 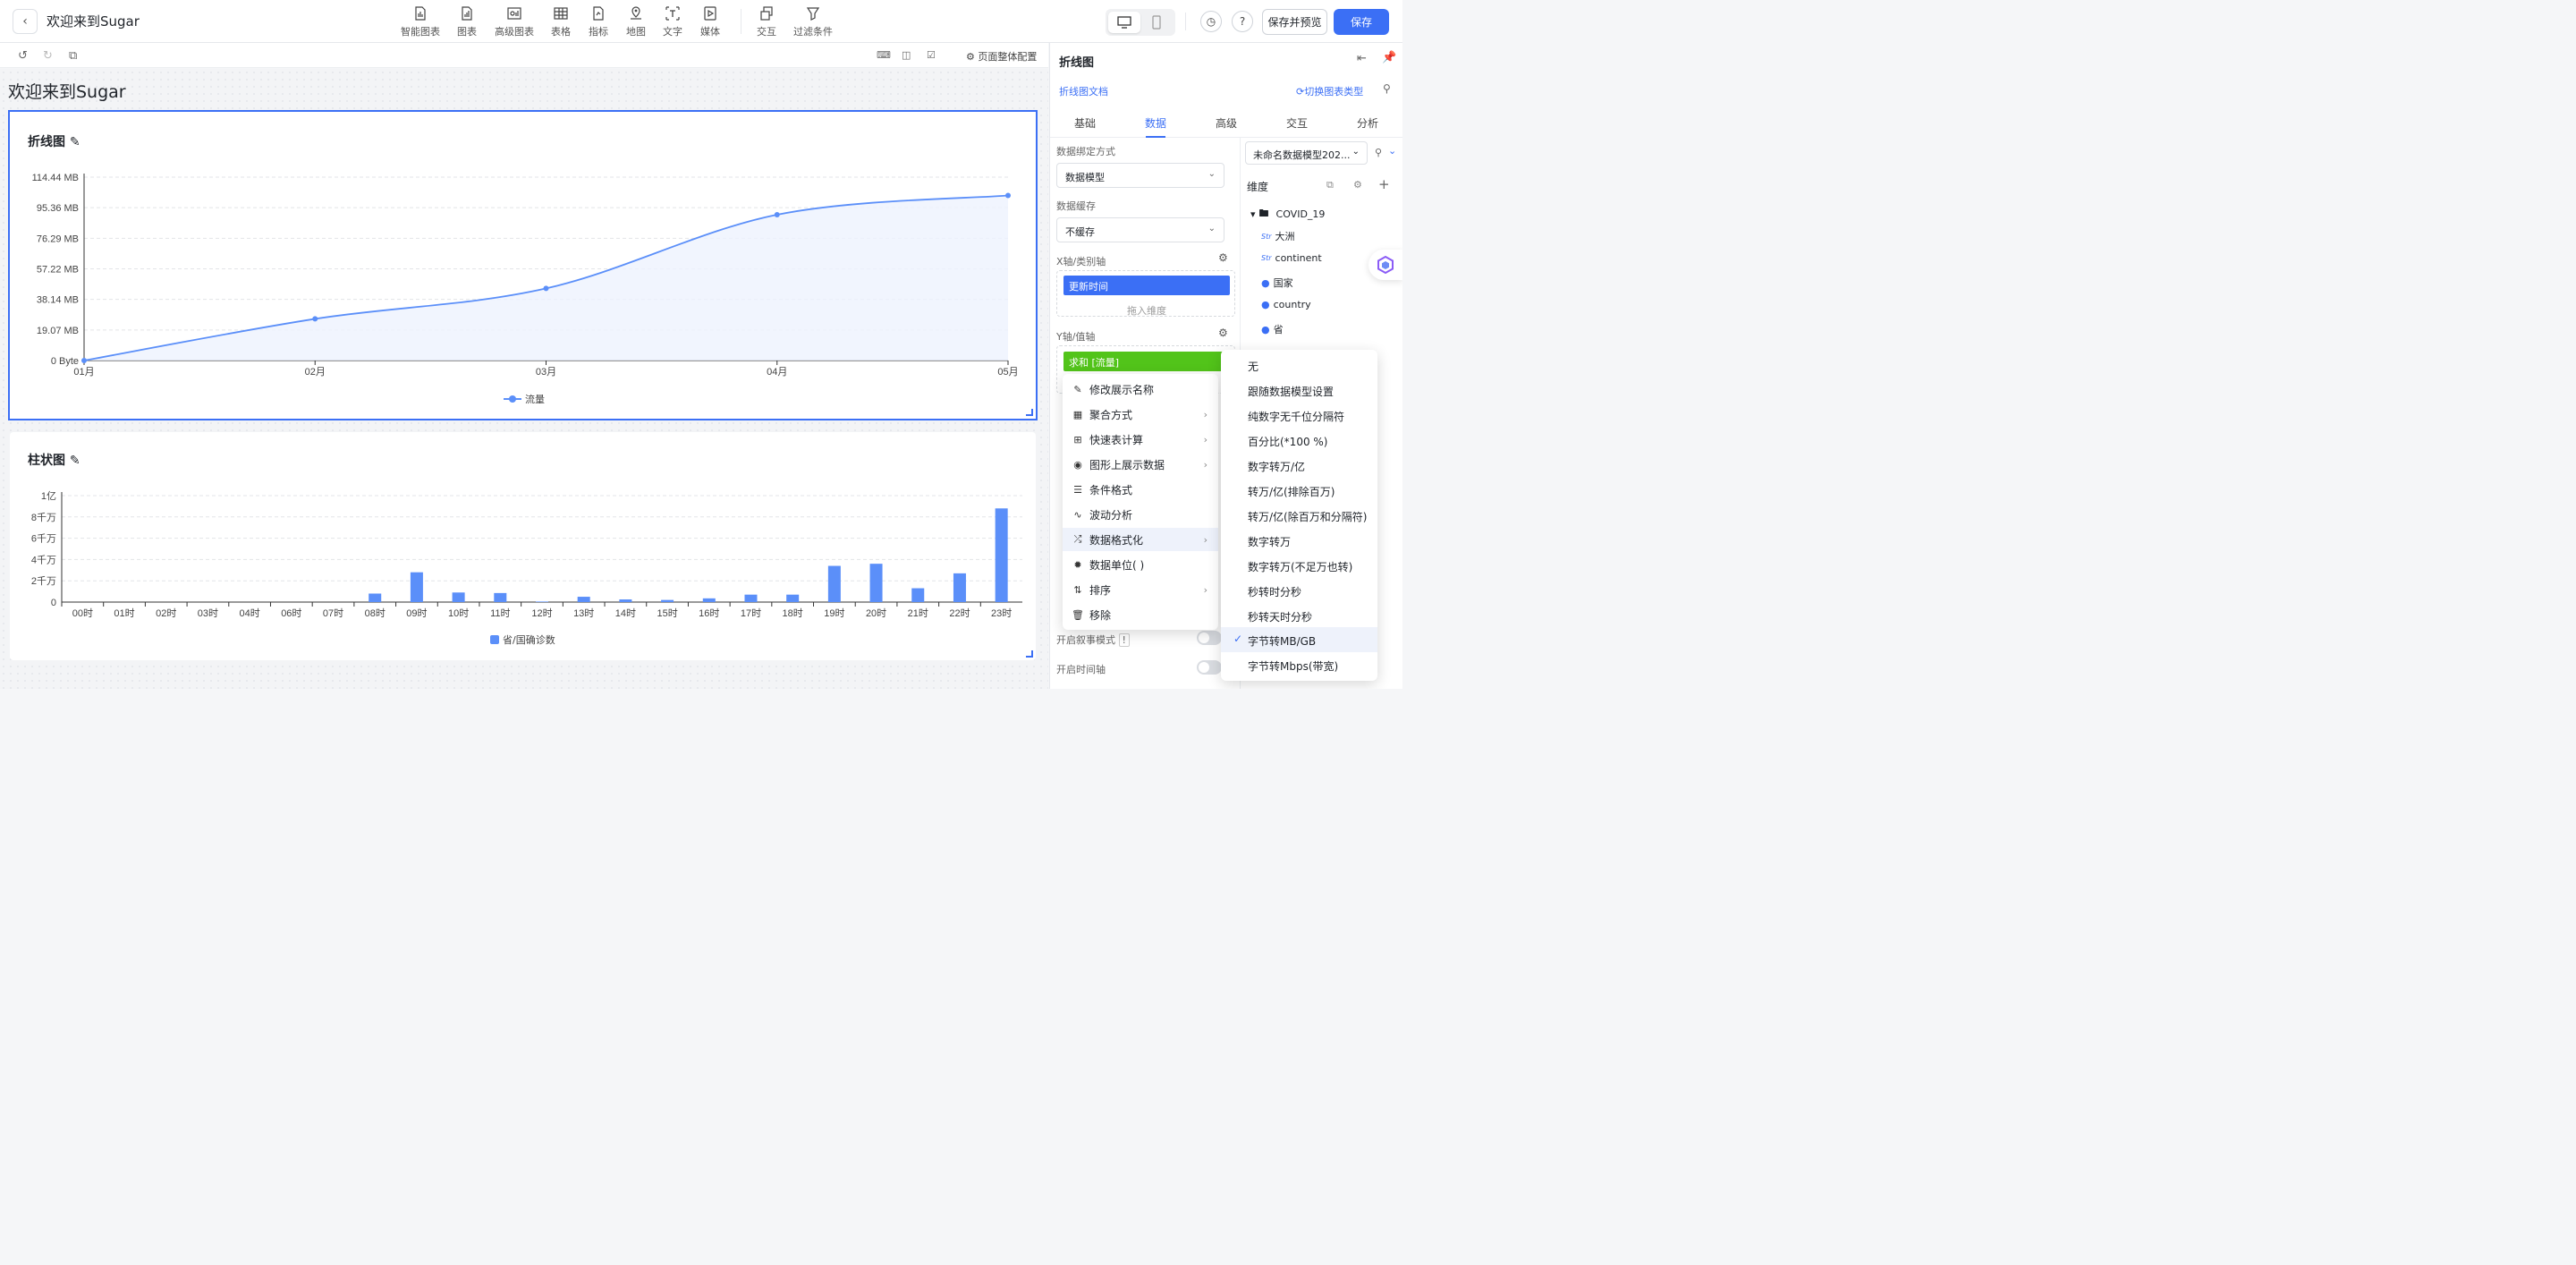 I want to click on map-icon, so click(x=636, y=13).